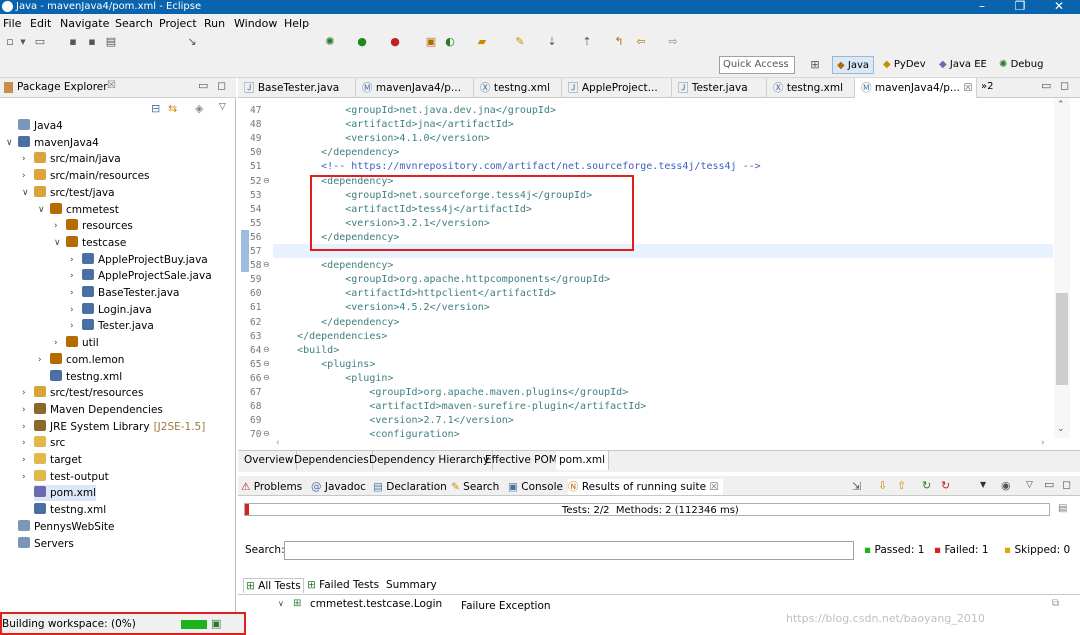 This screenshot has width=1080, height=635. What do you see at coordinates (333, 266) in the screenshot?
I see `code-line: <dependency>` at bounding box center [333, 266].